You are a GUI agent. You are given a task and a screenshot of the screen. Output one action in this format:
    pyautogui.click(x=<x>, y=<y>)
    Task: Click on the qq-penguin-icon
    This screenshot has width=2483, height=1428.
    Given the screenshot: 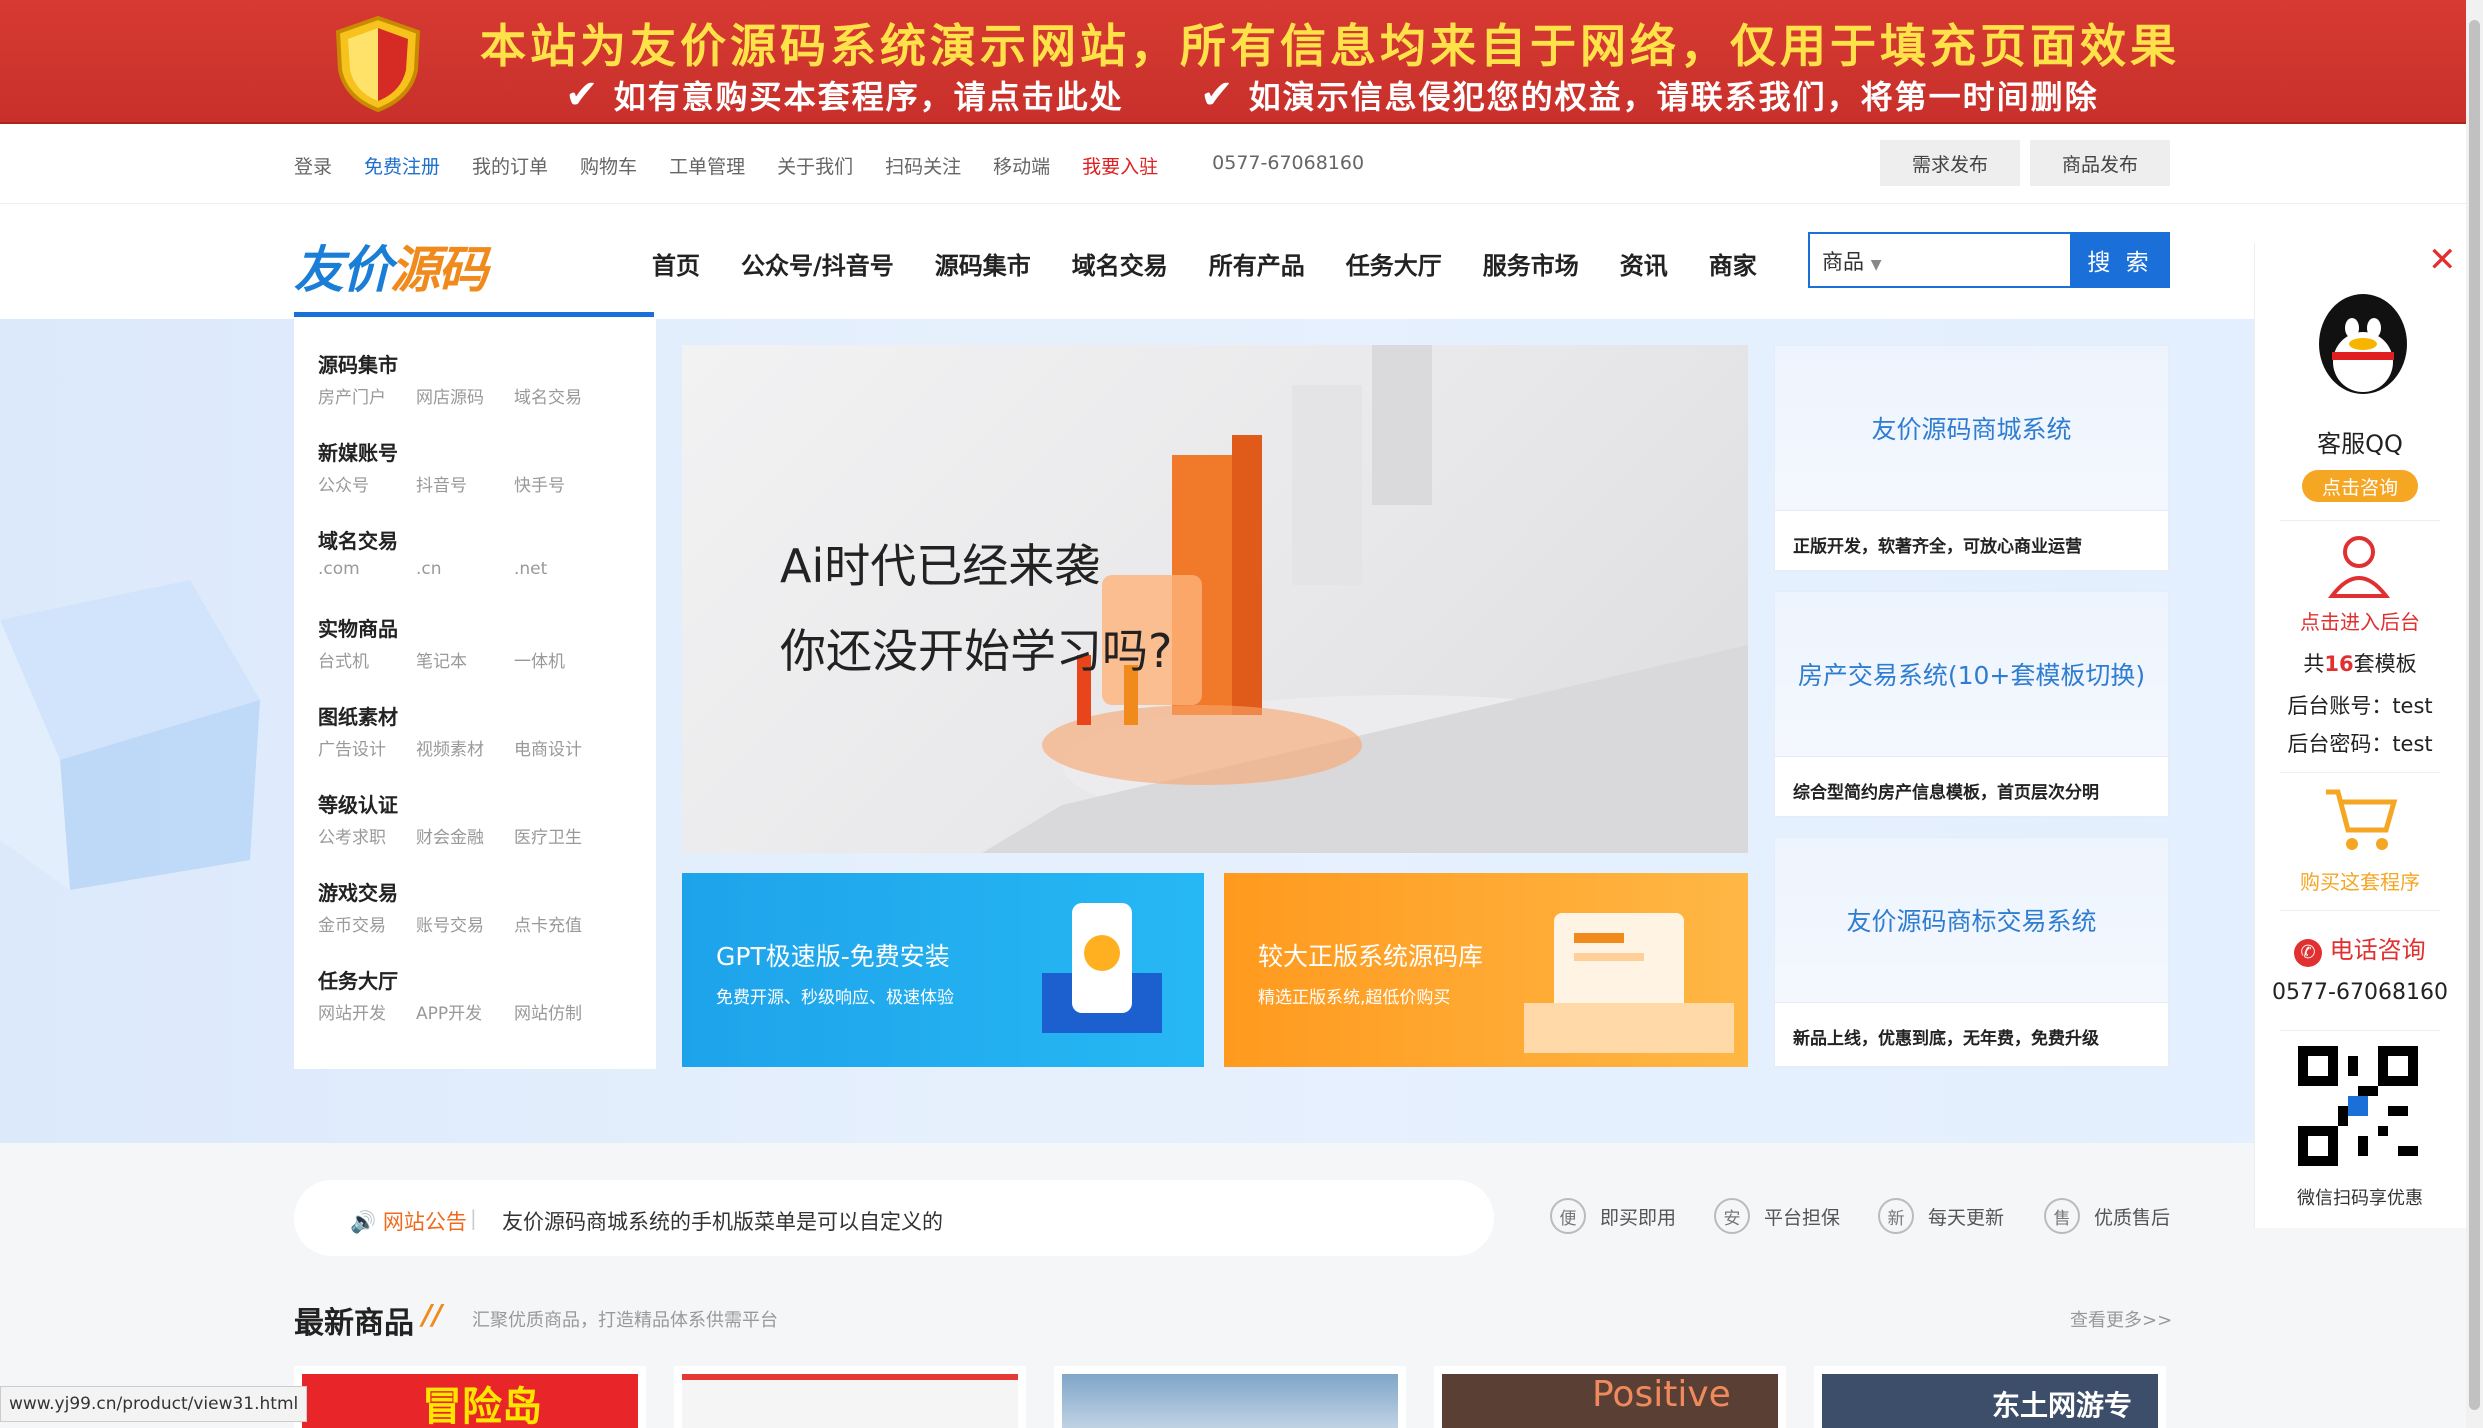 What is the action you would take?
    pyautogui.click(x=2363, y=344)
    